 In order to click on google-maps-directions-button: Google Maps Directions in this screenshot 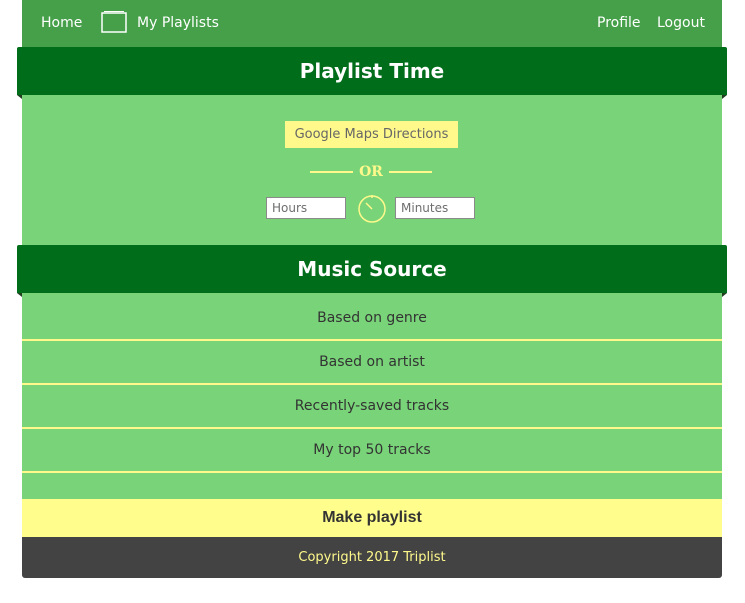, I will do `click(371, 134)`.